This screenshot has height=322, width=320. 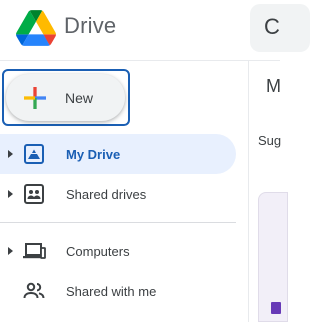 What do you see at coordinates (79, 98) in the screenshot?
I see `new-button-label: New` at bounding box center [79, 98].